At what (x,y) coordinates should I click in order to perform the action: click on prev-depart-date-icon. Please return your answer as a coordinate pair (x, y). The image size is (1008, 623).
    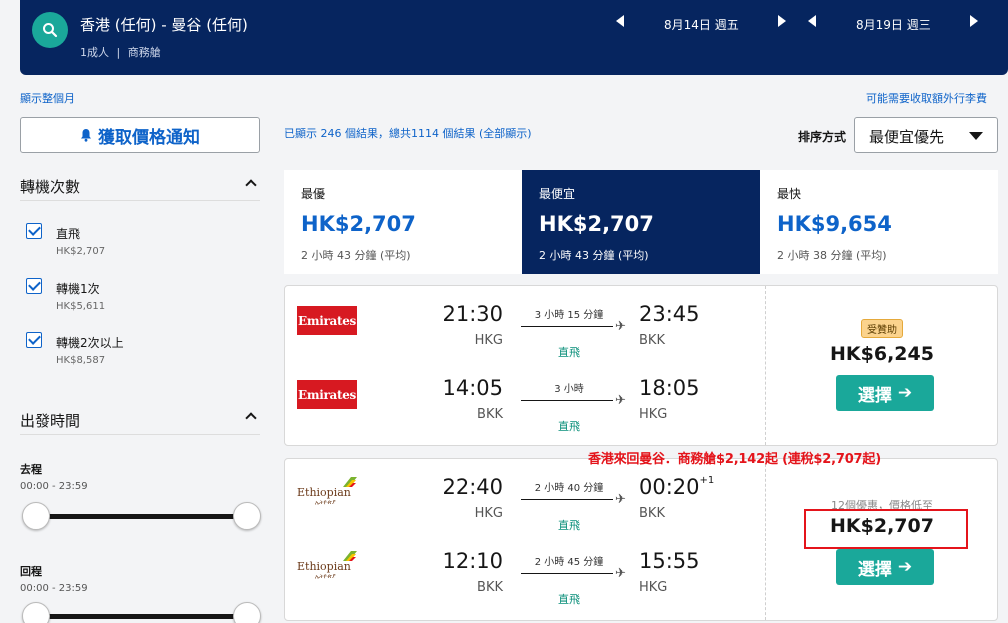
    Looking at the image, I should click on (620, 21).